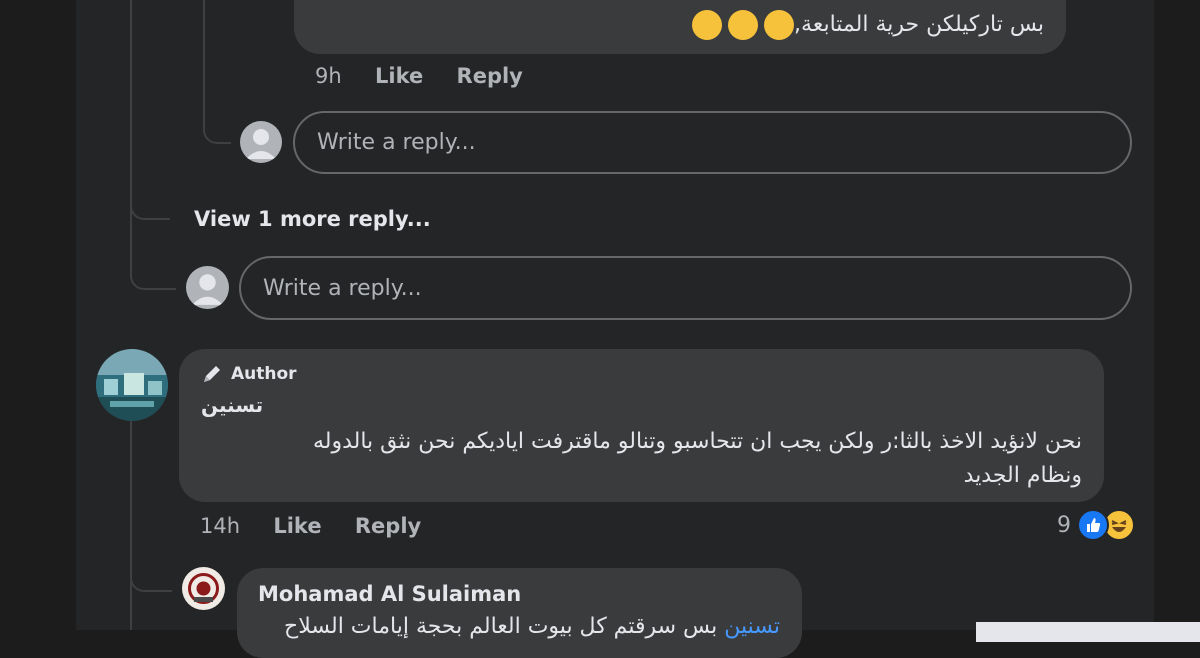  I want to click on comment-meta-author: 14h Like Reply, so click(310, 526).